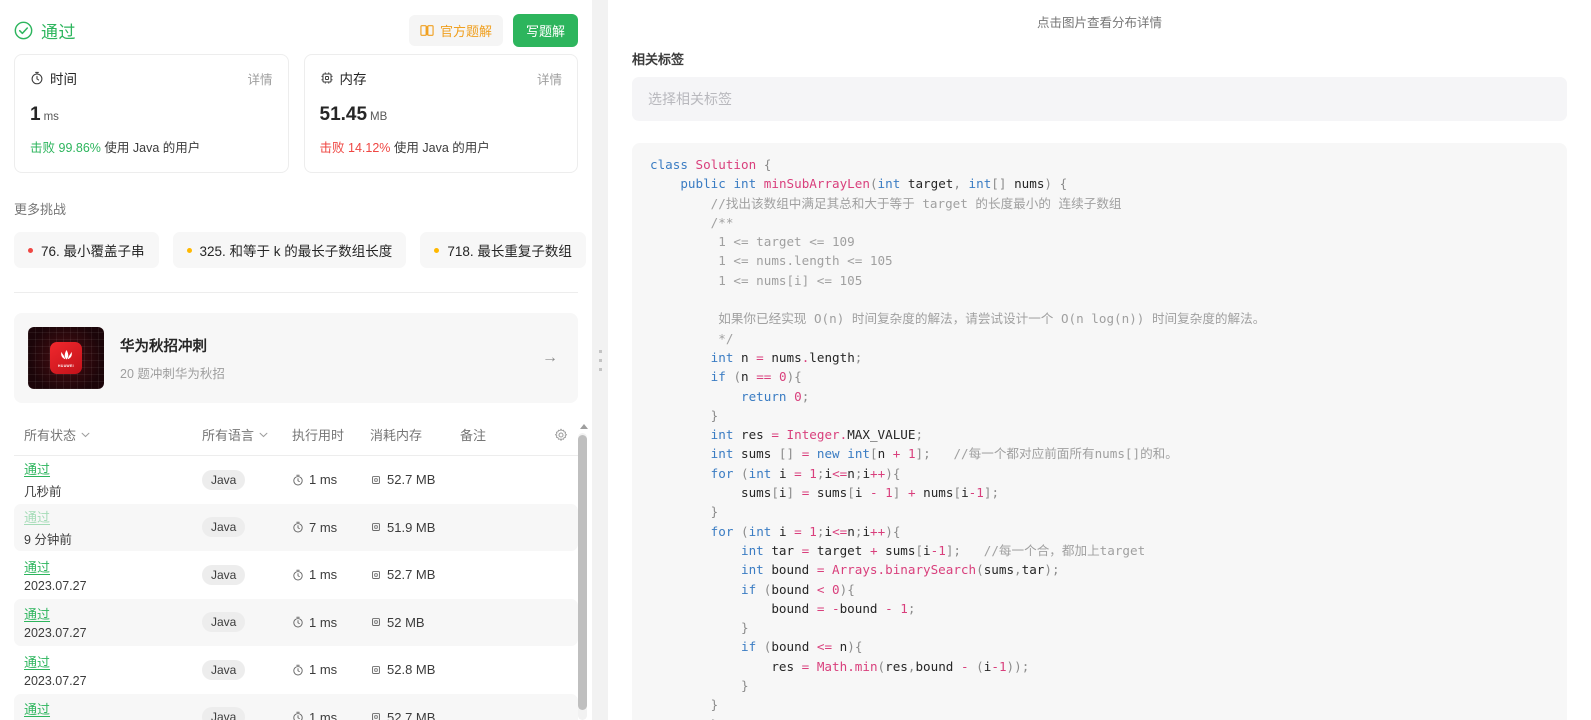 Image resolution: width=1591 pixels, height=720 pixels. I want to click on related-tags-input: 选择相关标签, so click(1099, 99).